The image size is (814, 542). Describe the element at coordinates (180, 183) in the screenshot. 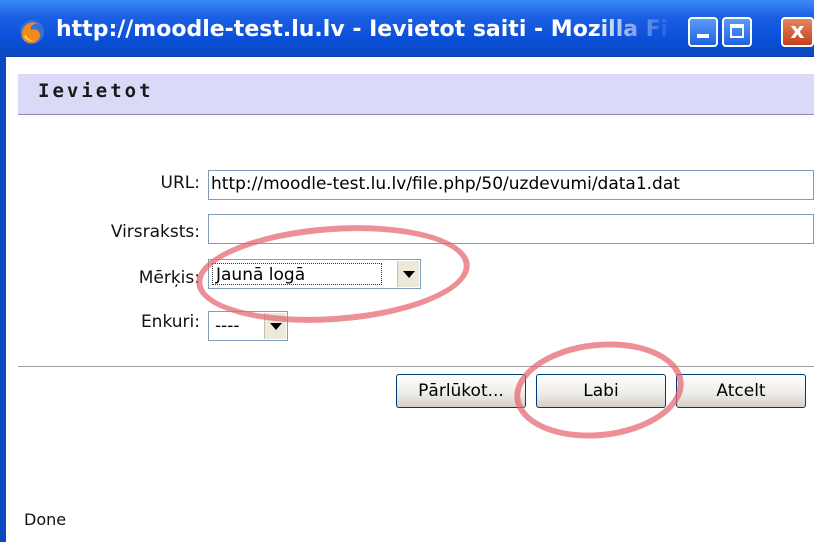

I see `url-label: URL:` at that location.